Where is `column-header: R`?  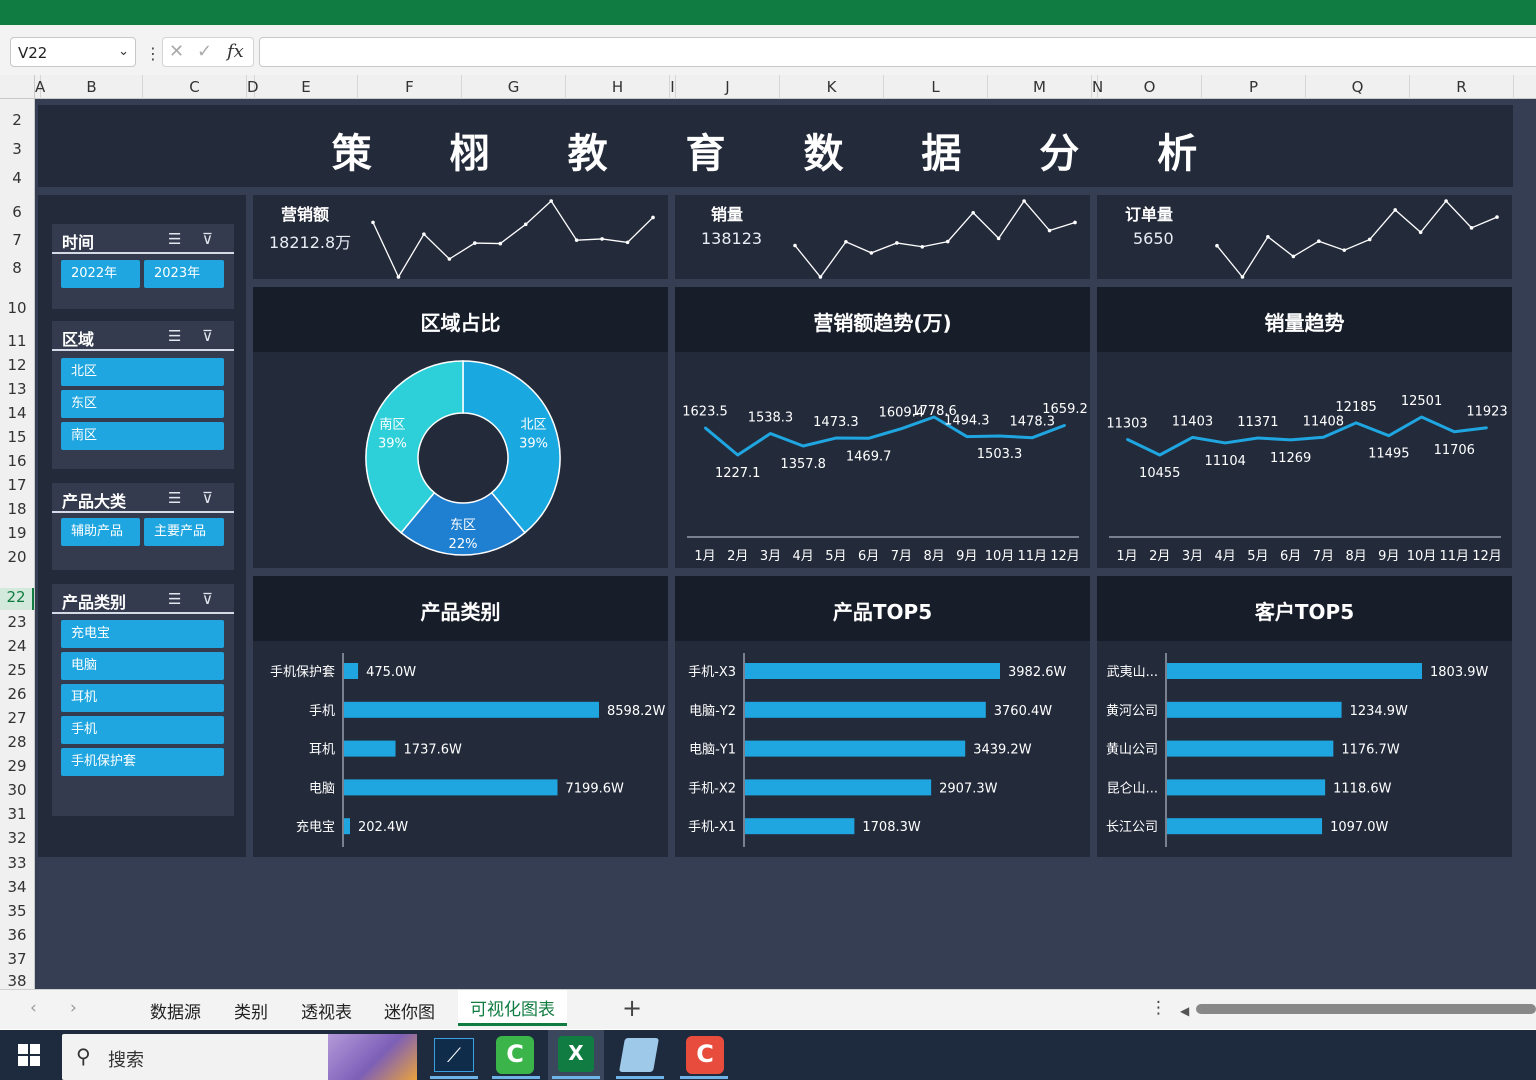
column-header: R is located at coordinates (1462, 87).